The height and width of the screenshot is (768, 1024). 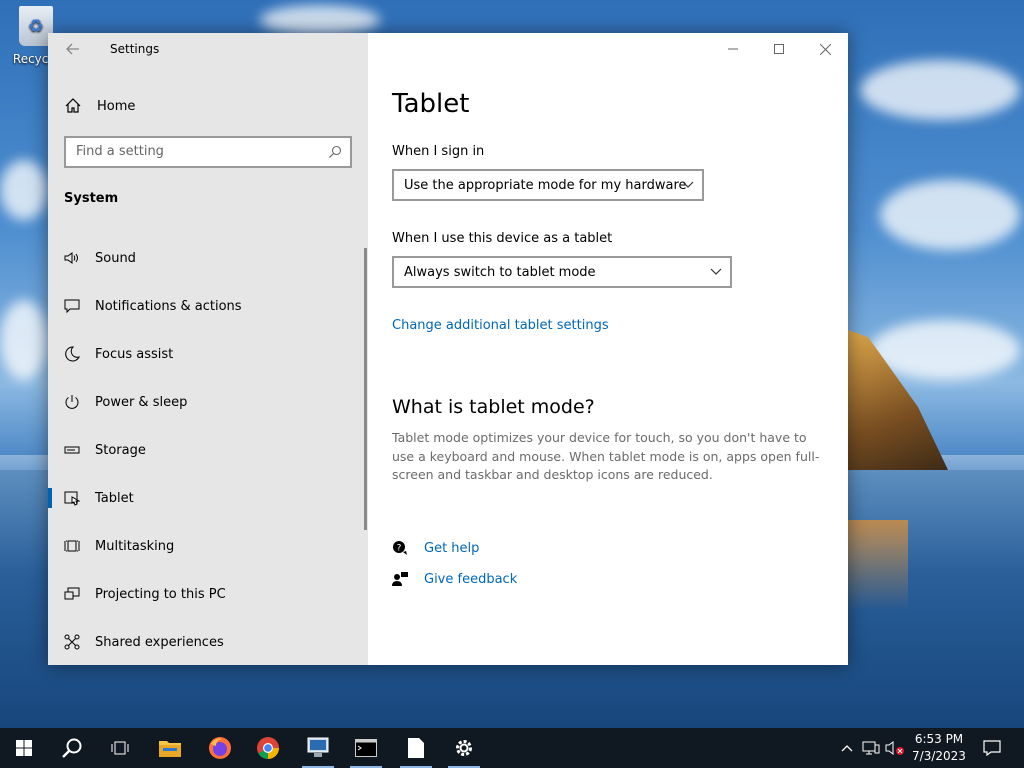 I want to click on moon-icon, so click(x=72, y=354).